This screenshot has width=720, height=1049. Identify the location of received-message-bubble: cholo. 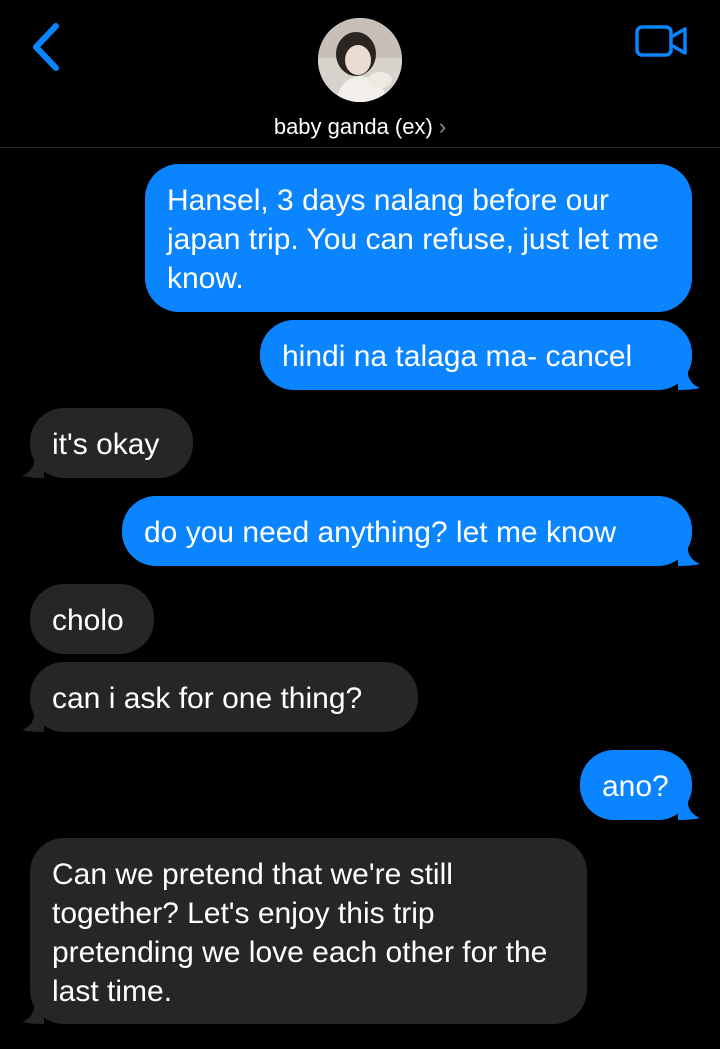
(92, 619).